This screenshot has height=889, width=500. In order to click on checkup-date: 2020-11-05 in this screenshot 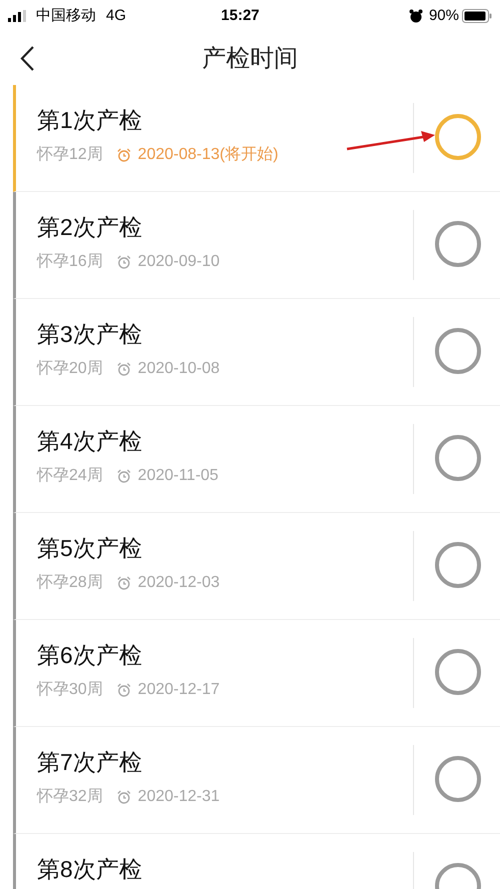, I will do `click(178, 476)`.